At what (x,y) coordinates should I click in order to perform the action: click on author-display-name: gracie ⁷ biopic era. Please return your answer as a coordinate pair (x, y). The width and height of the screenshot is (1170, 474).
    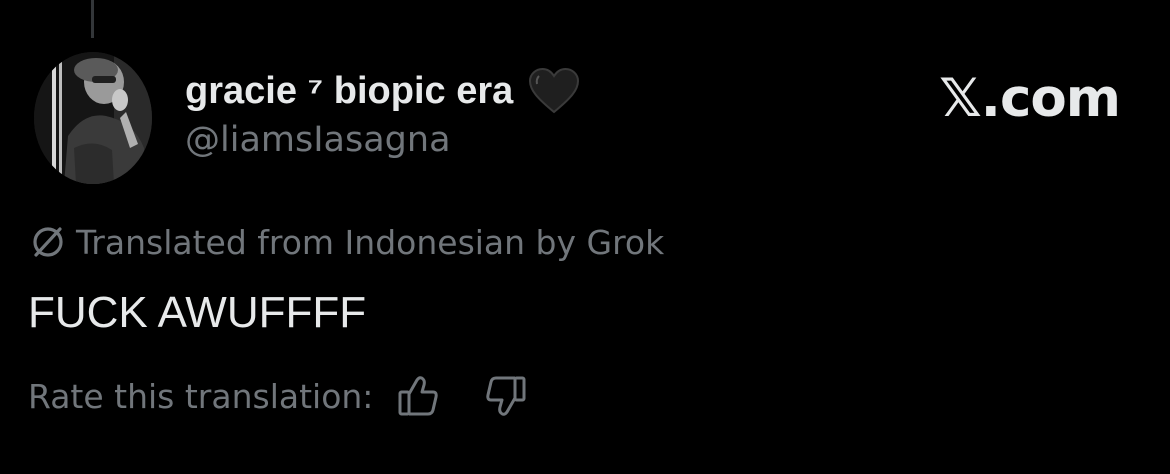
    Looking at the image, I should click on (349, 91).